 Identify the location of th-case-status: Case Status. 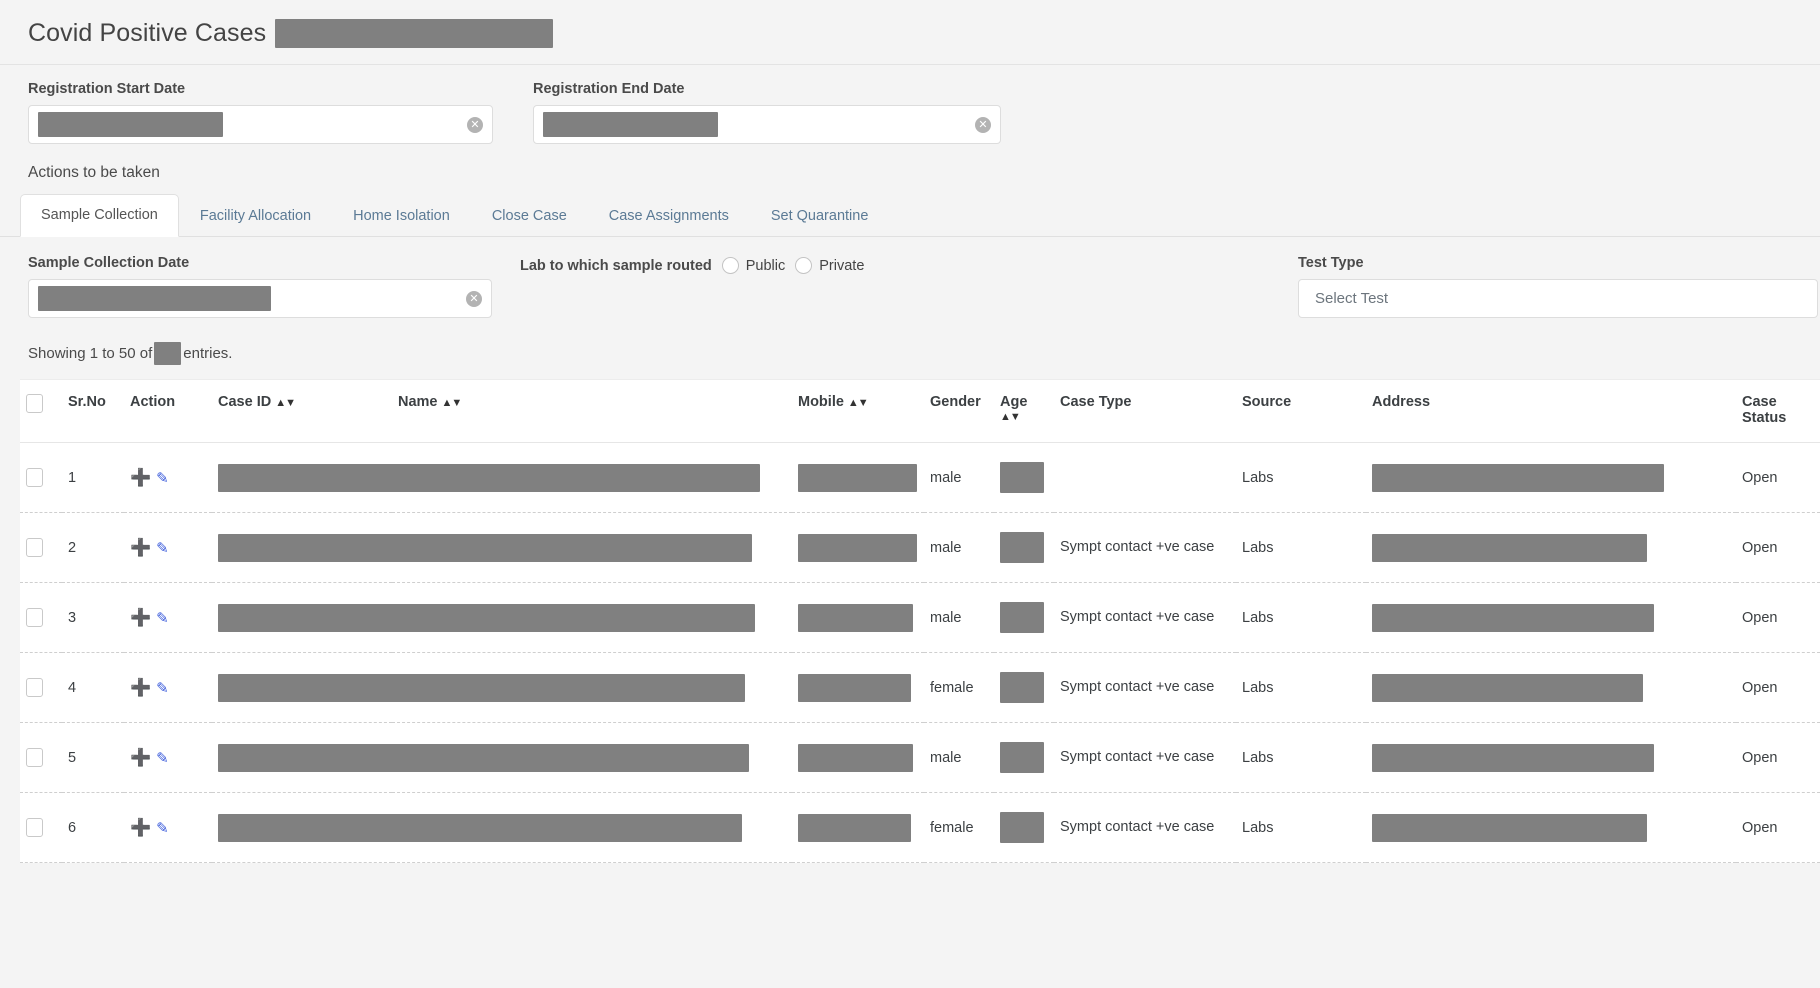
(1778, 411).